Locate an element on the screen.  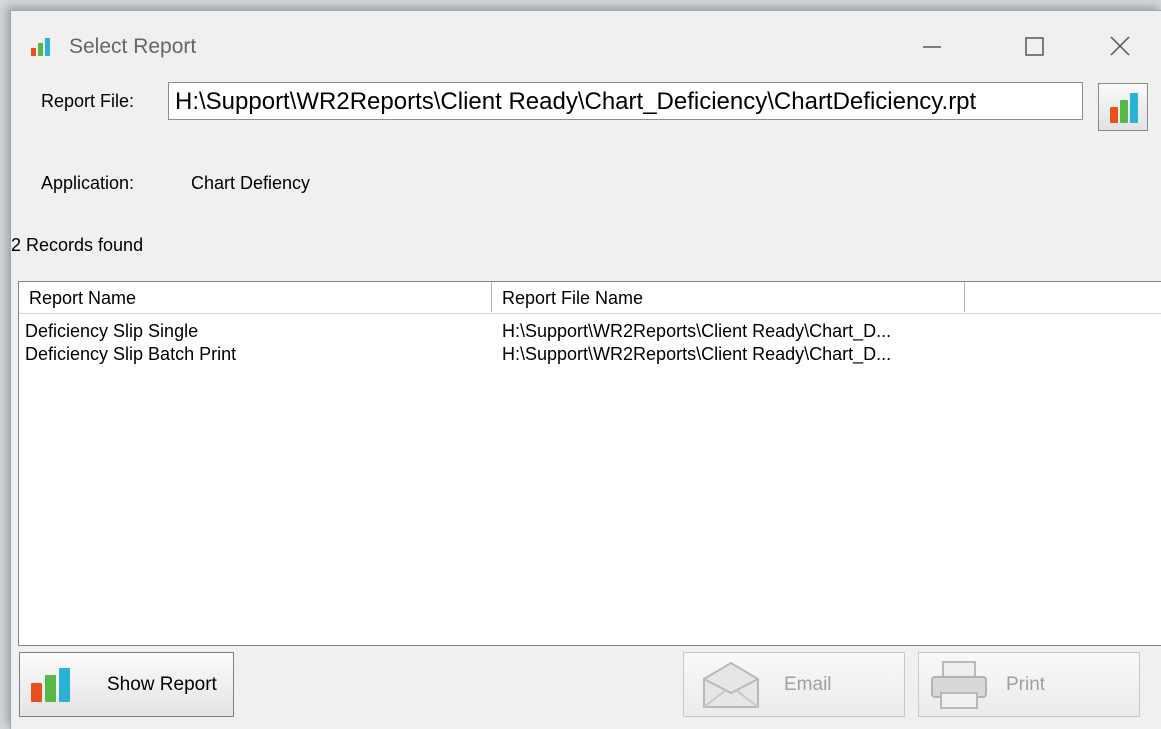
maximize-button is located at coordinates (1037, 47).